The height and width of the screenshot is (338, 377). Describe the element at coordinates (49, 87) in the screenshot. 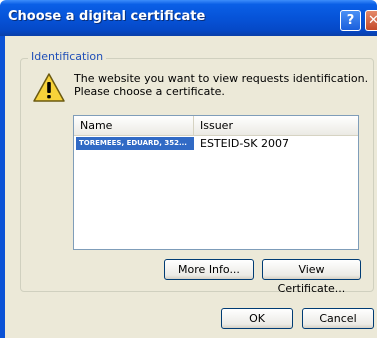

I see `warning-icon` at that location.